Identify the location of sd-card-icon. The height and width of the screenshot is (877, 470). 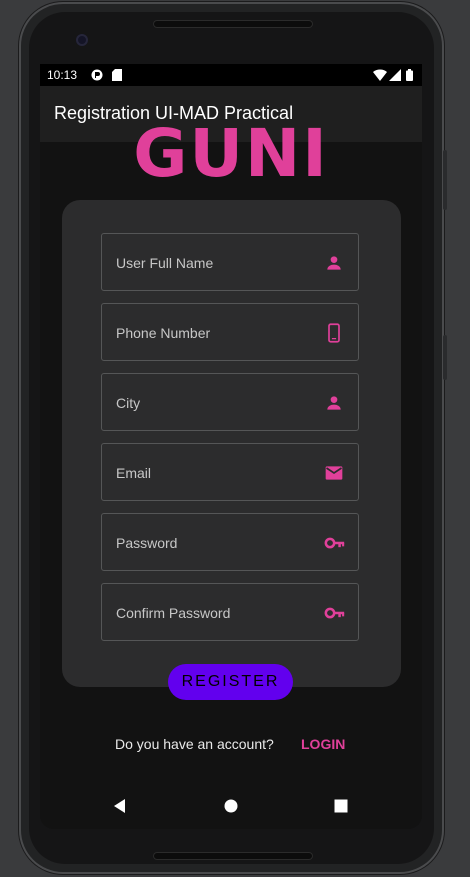
(117, 76).